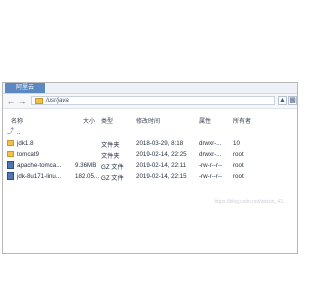 The image size is (320, 300). I want to click on view-mode-icon: ▦, so click(292, 100).